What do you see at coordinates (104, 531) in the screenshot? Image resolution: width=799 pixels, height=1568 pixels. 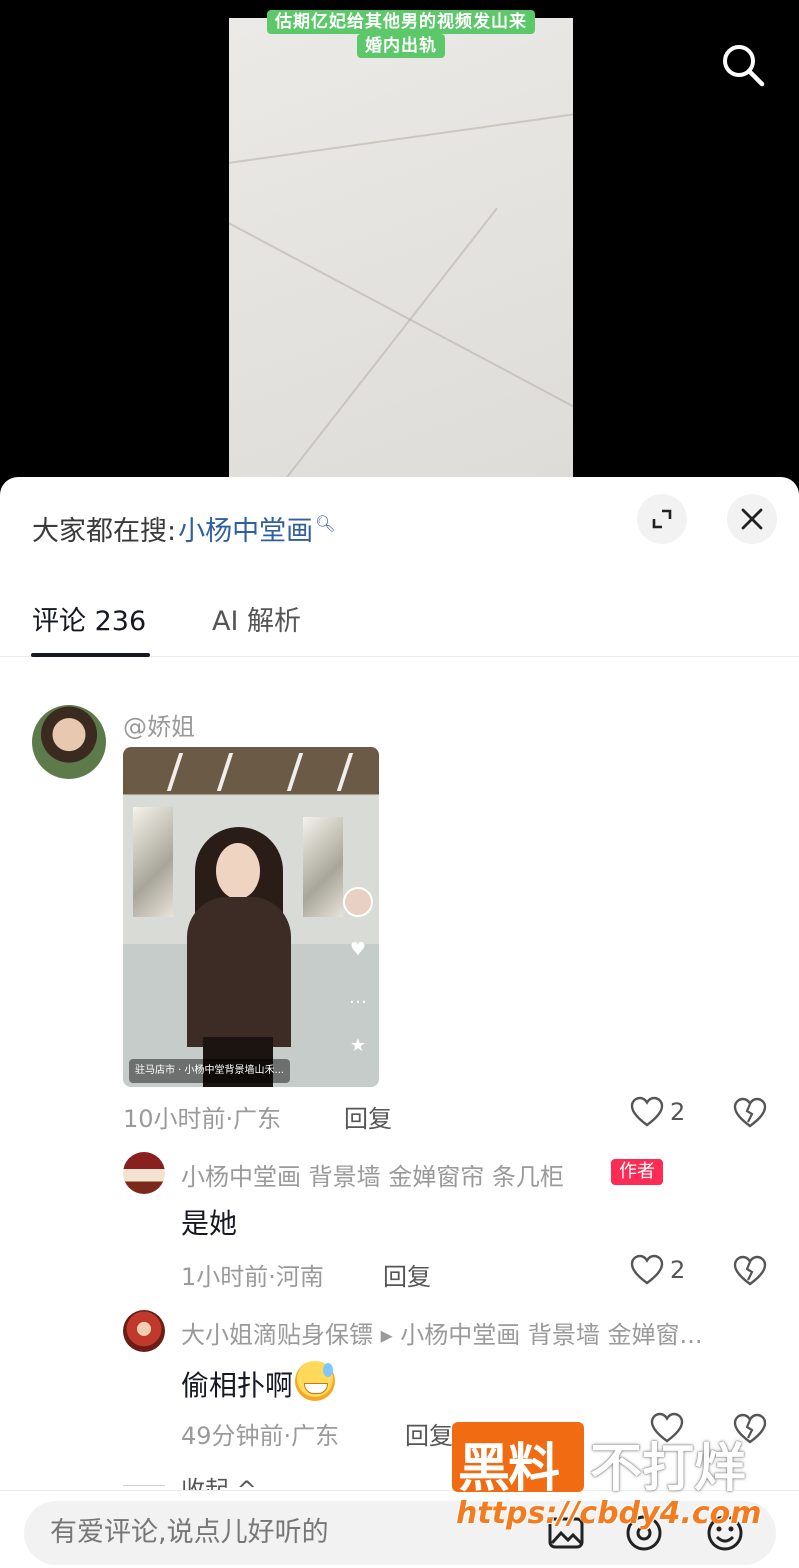 I see `hot-search-label: 大家都在搜:` at bounding box center [104, 531].